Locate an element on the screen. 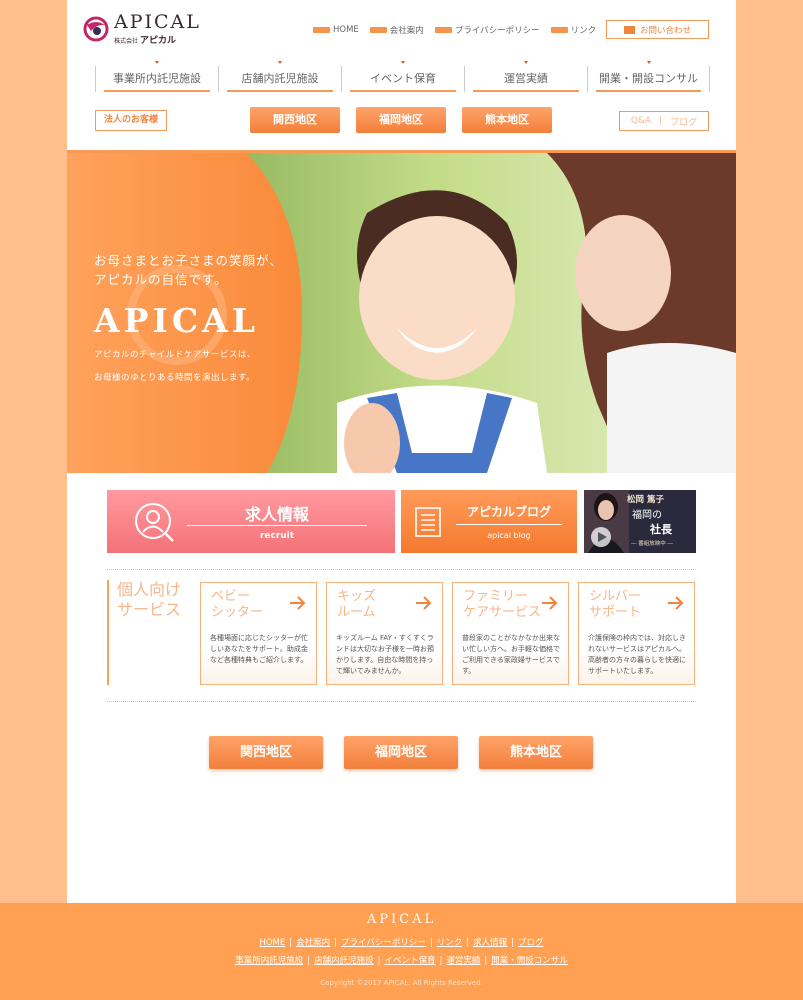 Image resolution: width=803 pixels, height=1000 pixels. blog-link: ブログ is located at coordinates (683, 121).